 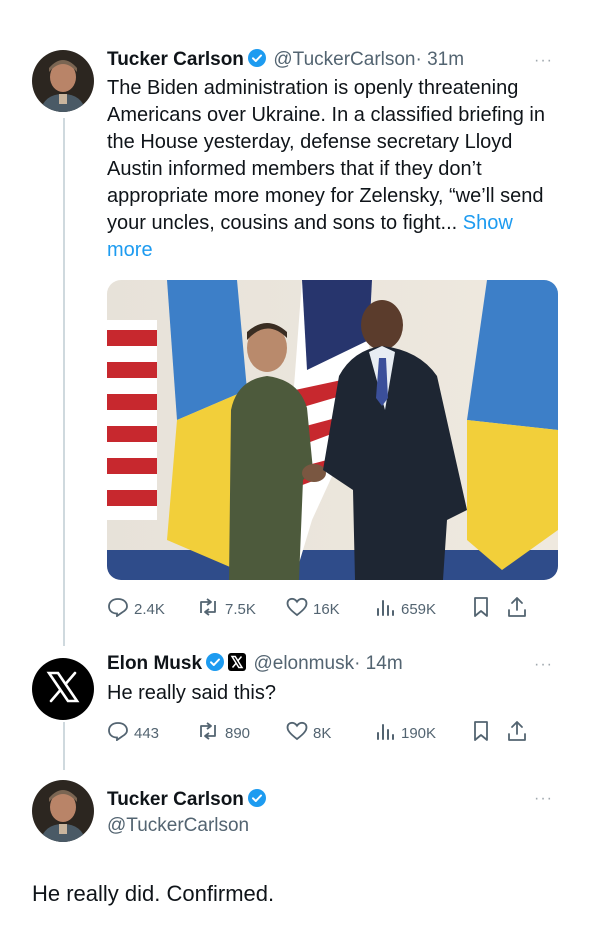 I want to click on like-count: 8K, so click(x=322, y=733).